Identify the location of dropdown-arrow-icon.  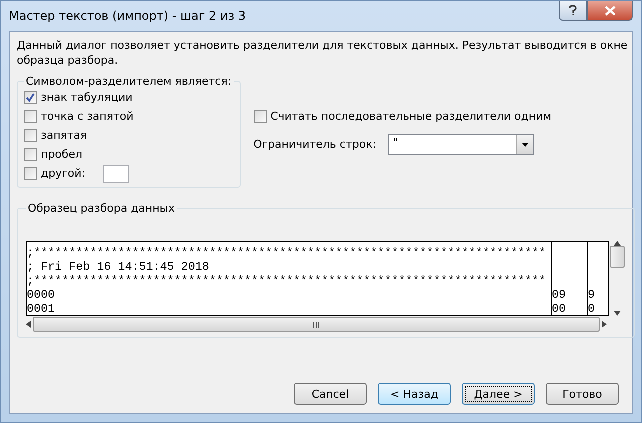
(525, 144).